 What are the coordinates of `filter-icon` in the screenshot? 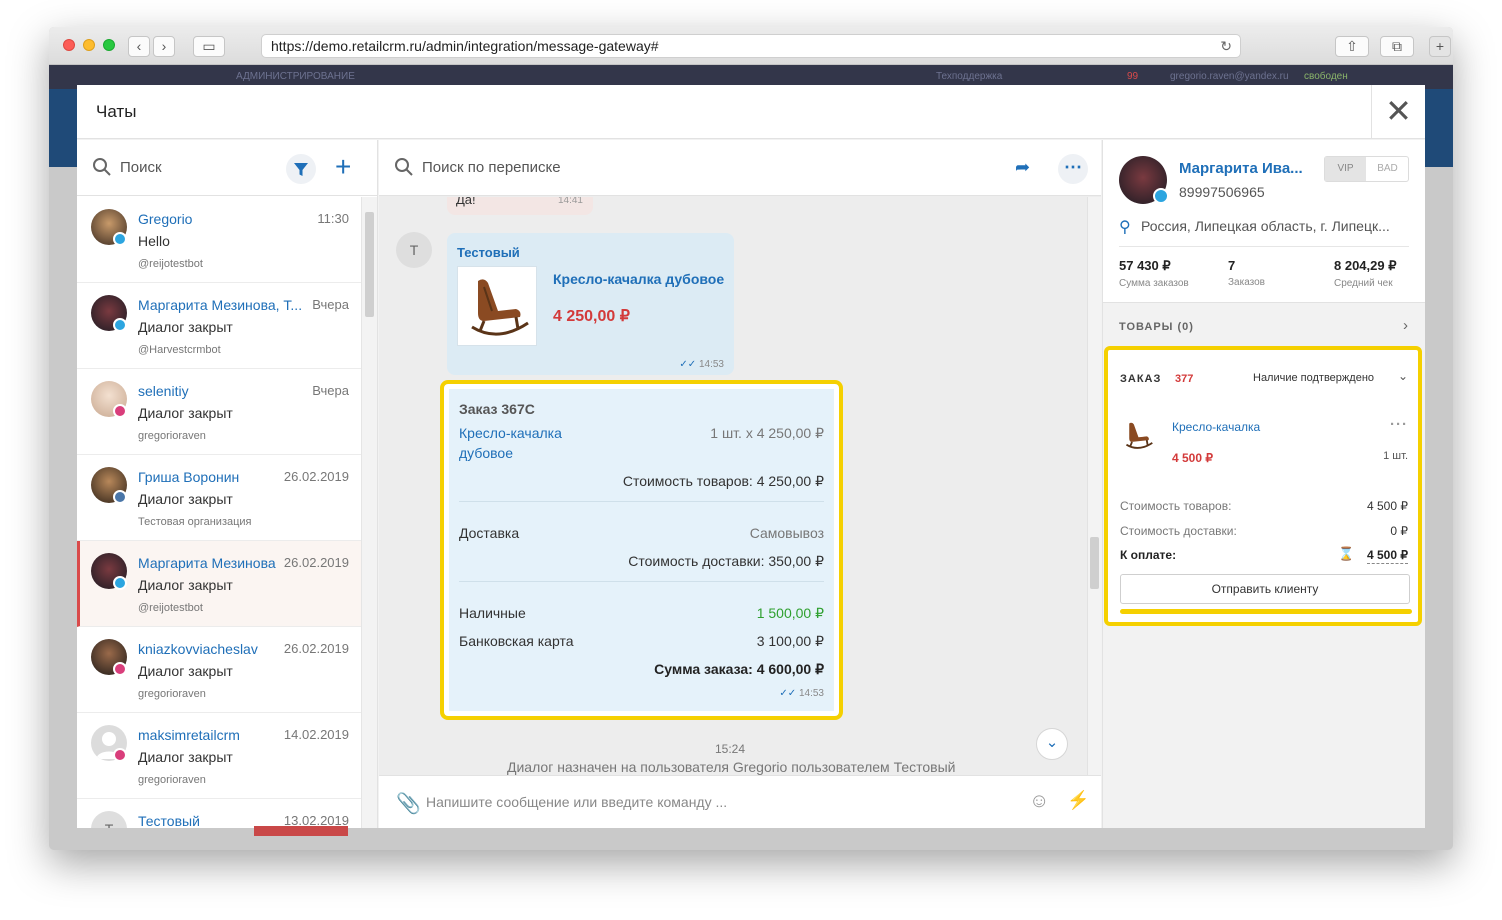 It's located at (301, 169).